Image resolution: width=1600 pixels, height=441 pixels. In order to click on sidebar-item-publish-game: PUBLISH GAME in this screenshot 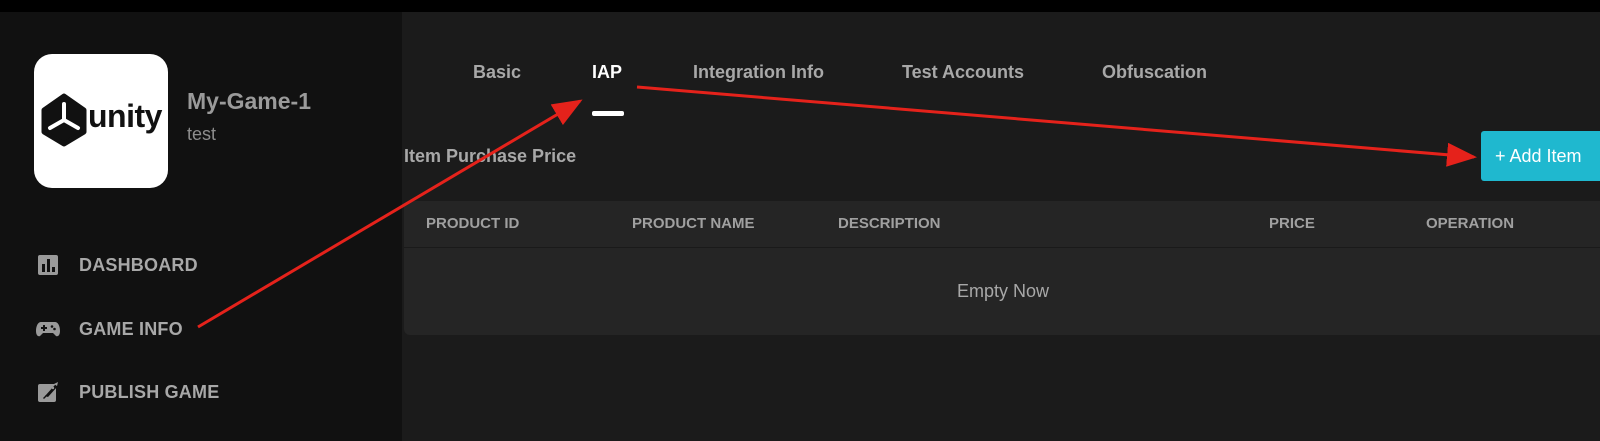, I will do `click(127, 392)`.